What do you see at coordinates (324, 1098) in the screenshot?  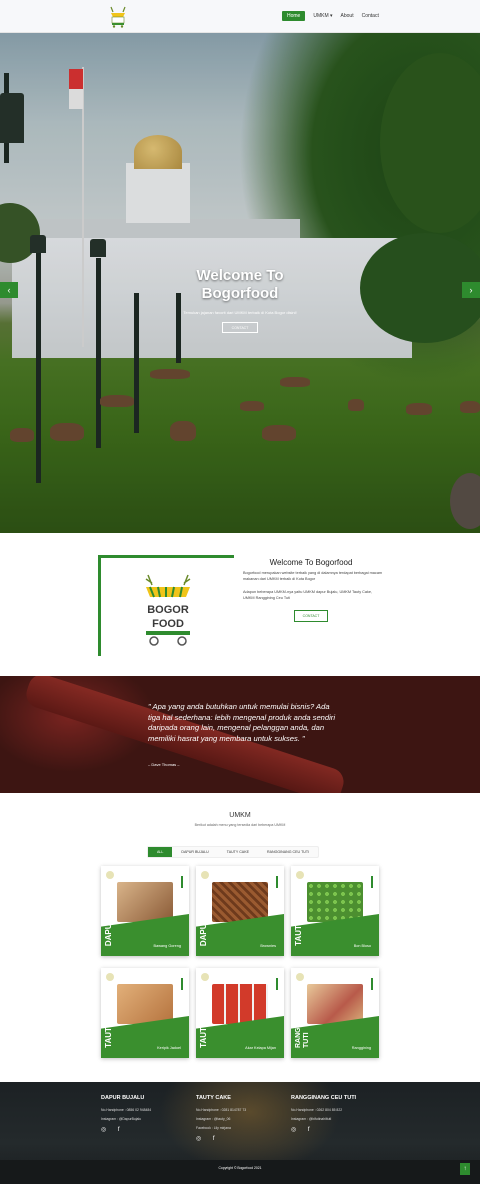 I see `footer-col-title: RANGGINANG CEU TUTI` at bounding box center [324, 1098].